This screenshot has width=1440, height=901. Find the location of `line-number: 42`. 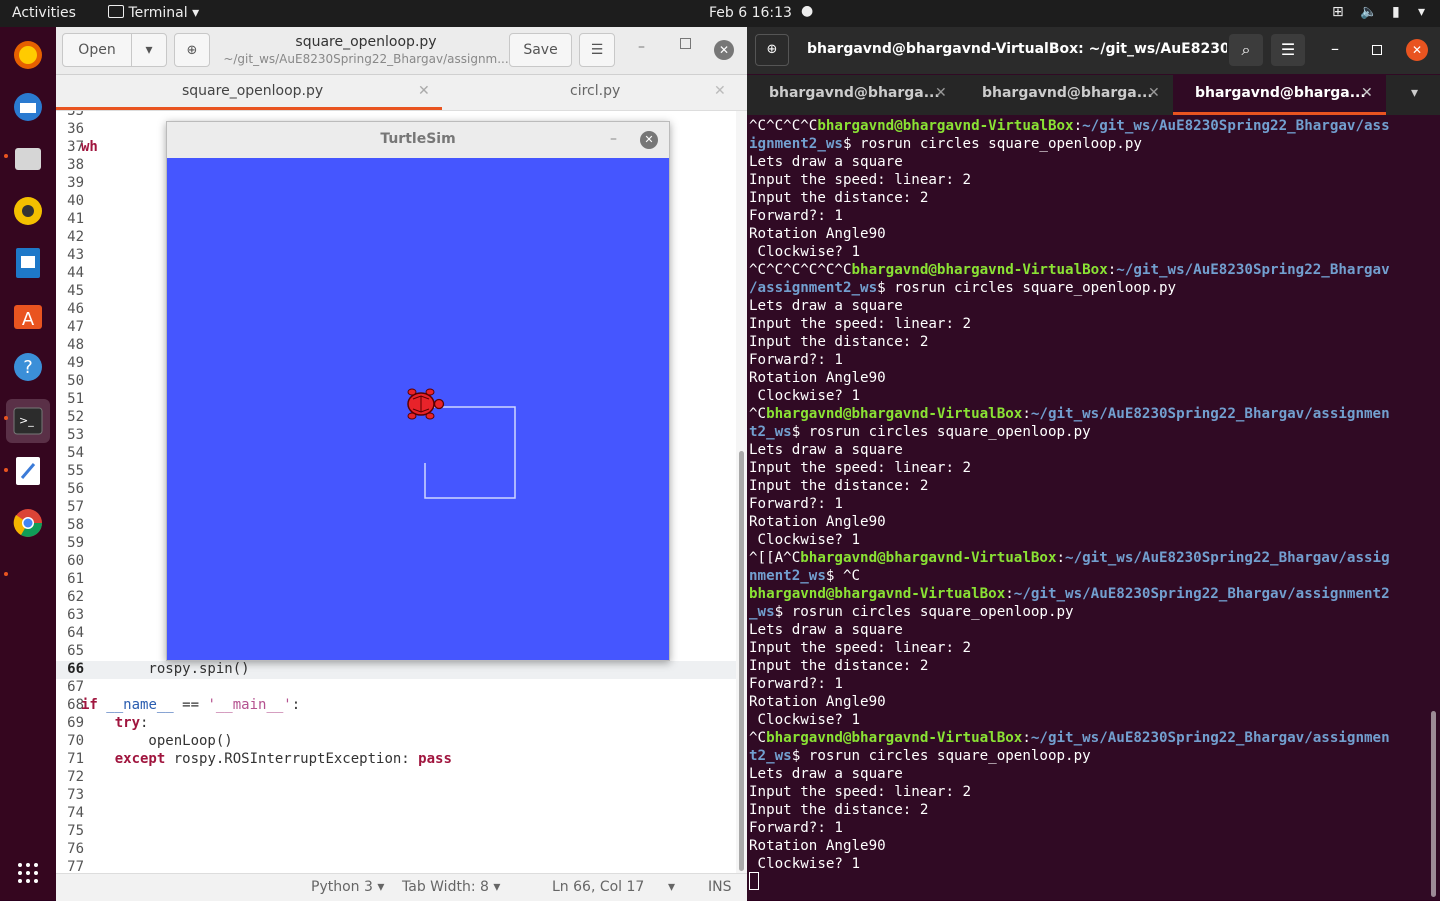

line-number: 42 is located at coordinates (75, 237).